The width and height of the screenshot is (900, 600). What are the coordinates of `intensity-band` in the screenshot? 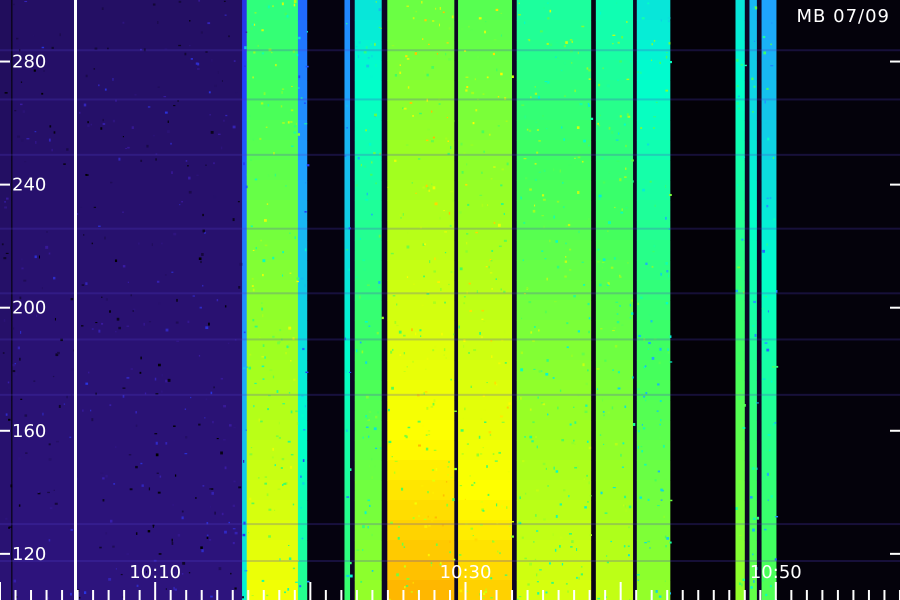 It's located at (368, 300).